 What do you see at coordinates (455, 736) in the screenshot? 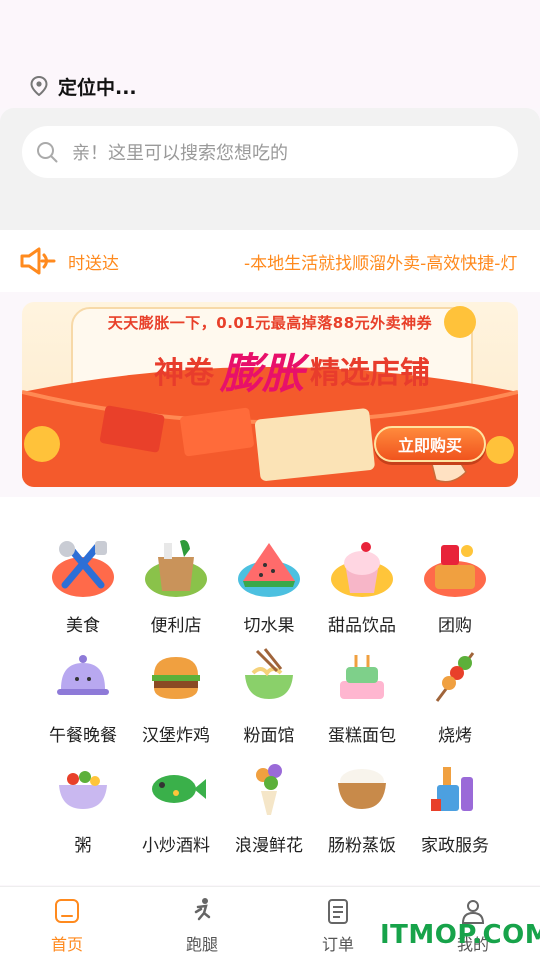
I see `category-label: 烧烤` at bounding box center [455, 736].